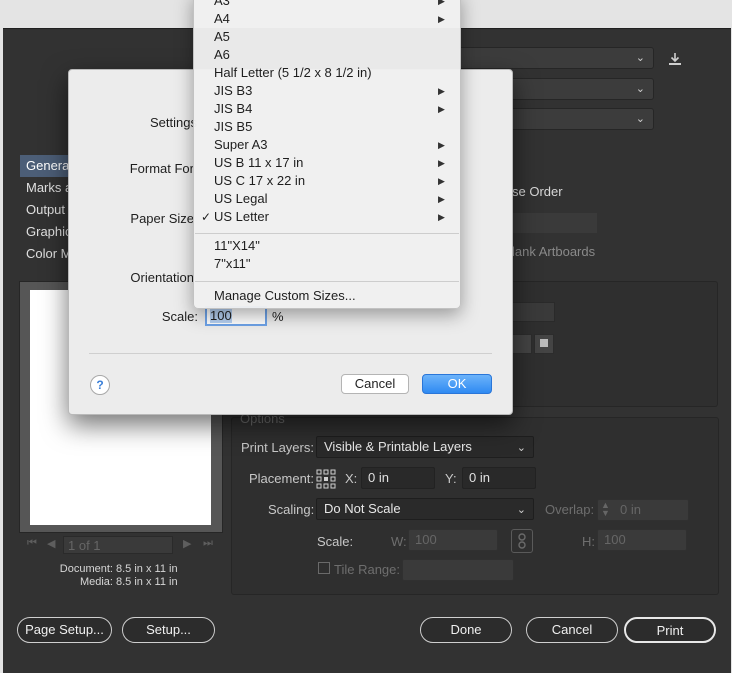 This screenshot has width=732, height=673. Describe the element at coordinates (556, 58) in the screenshot. I see `print-preset-select: ⌄` at that location.